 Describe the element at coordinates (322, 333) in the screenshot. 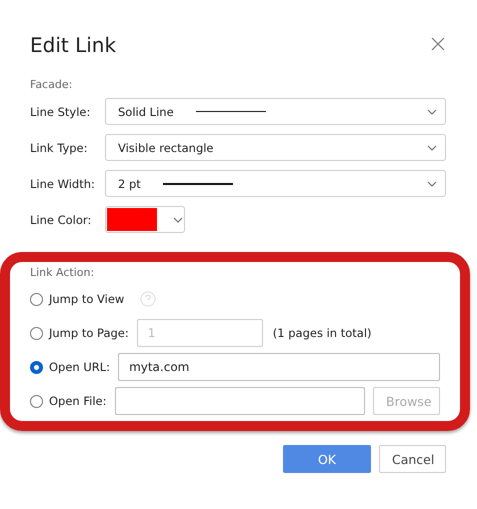

I see `page-count-text: (1 pages in total)` at that location.